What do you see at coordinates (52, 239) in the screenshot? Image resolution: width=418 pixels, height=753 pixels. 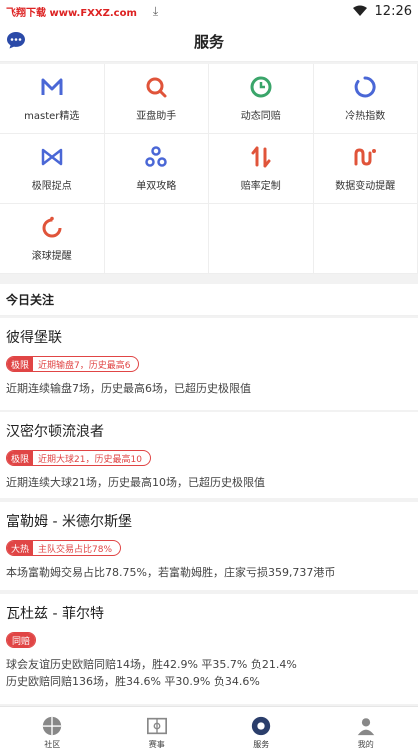 I see `service-live-alert: 滚球提醒` at bounding box center [52, 239].